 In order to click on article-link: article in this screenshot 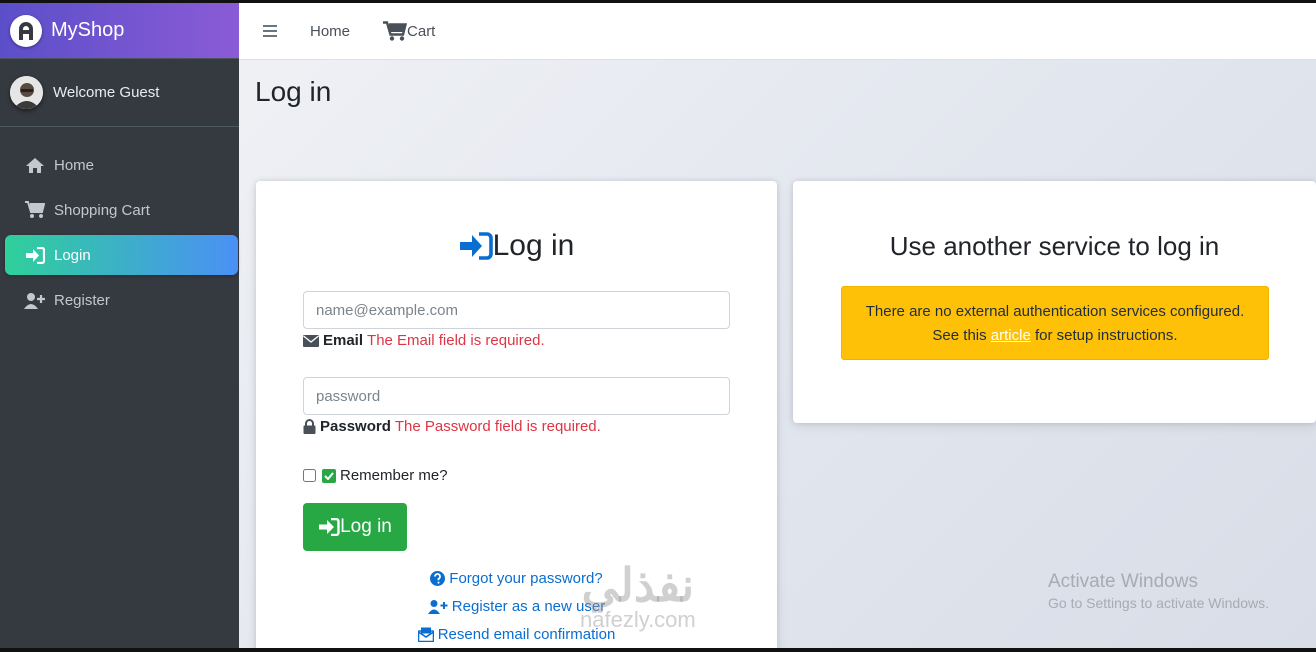, I will do `click(1011, 335)`.